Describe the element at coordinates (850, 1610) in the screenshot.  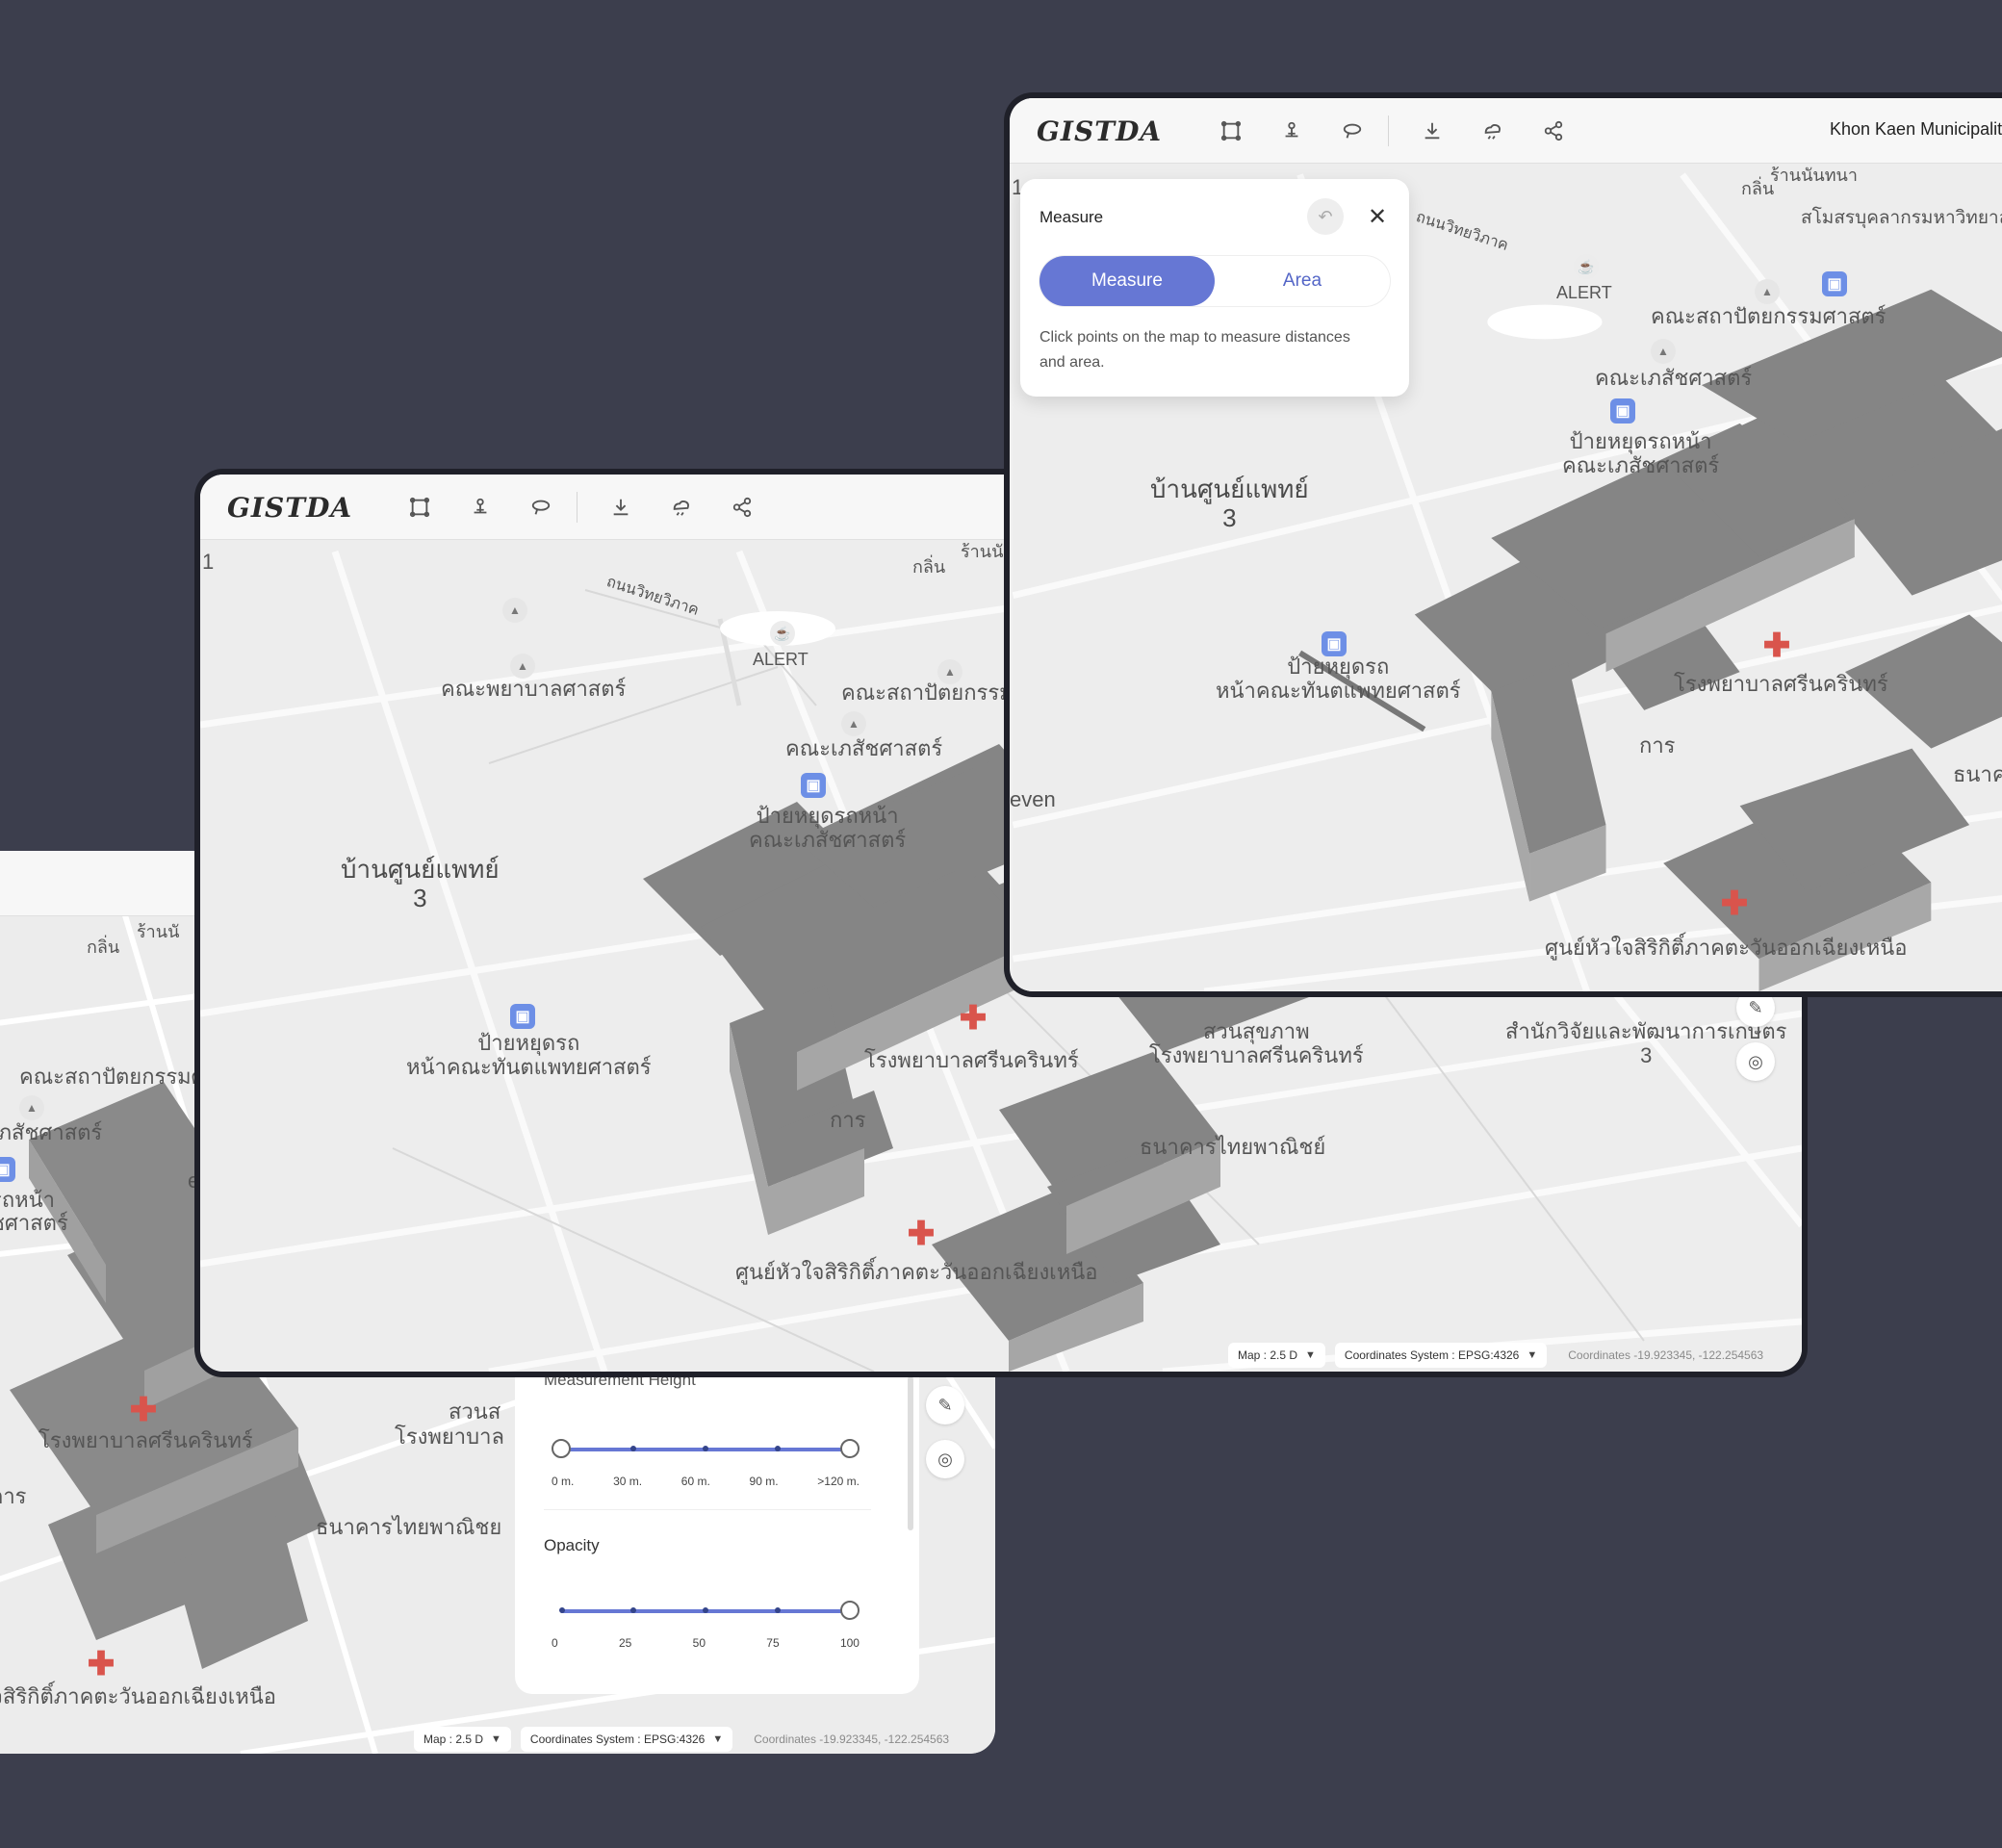
I see `opacity-slider-knob` at that location.